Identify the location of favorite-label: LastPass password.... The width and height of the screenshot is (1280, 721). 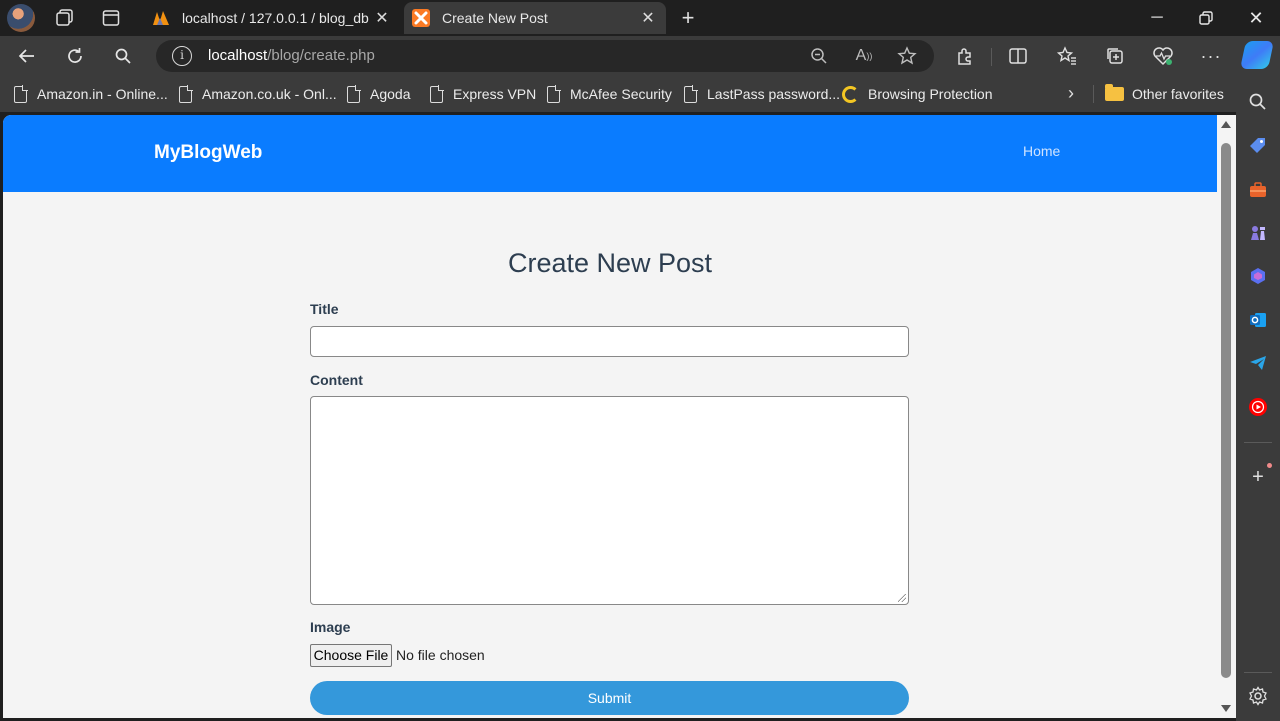
(774, 94).